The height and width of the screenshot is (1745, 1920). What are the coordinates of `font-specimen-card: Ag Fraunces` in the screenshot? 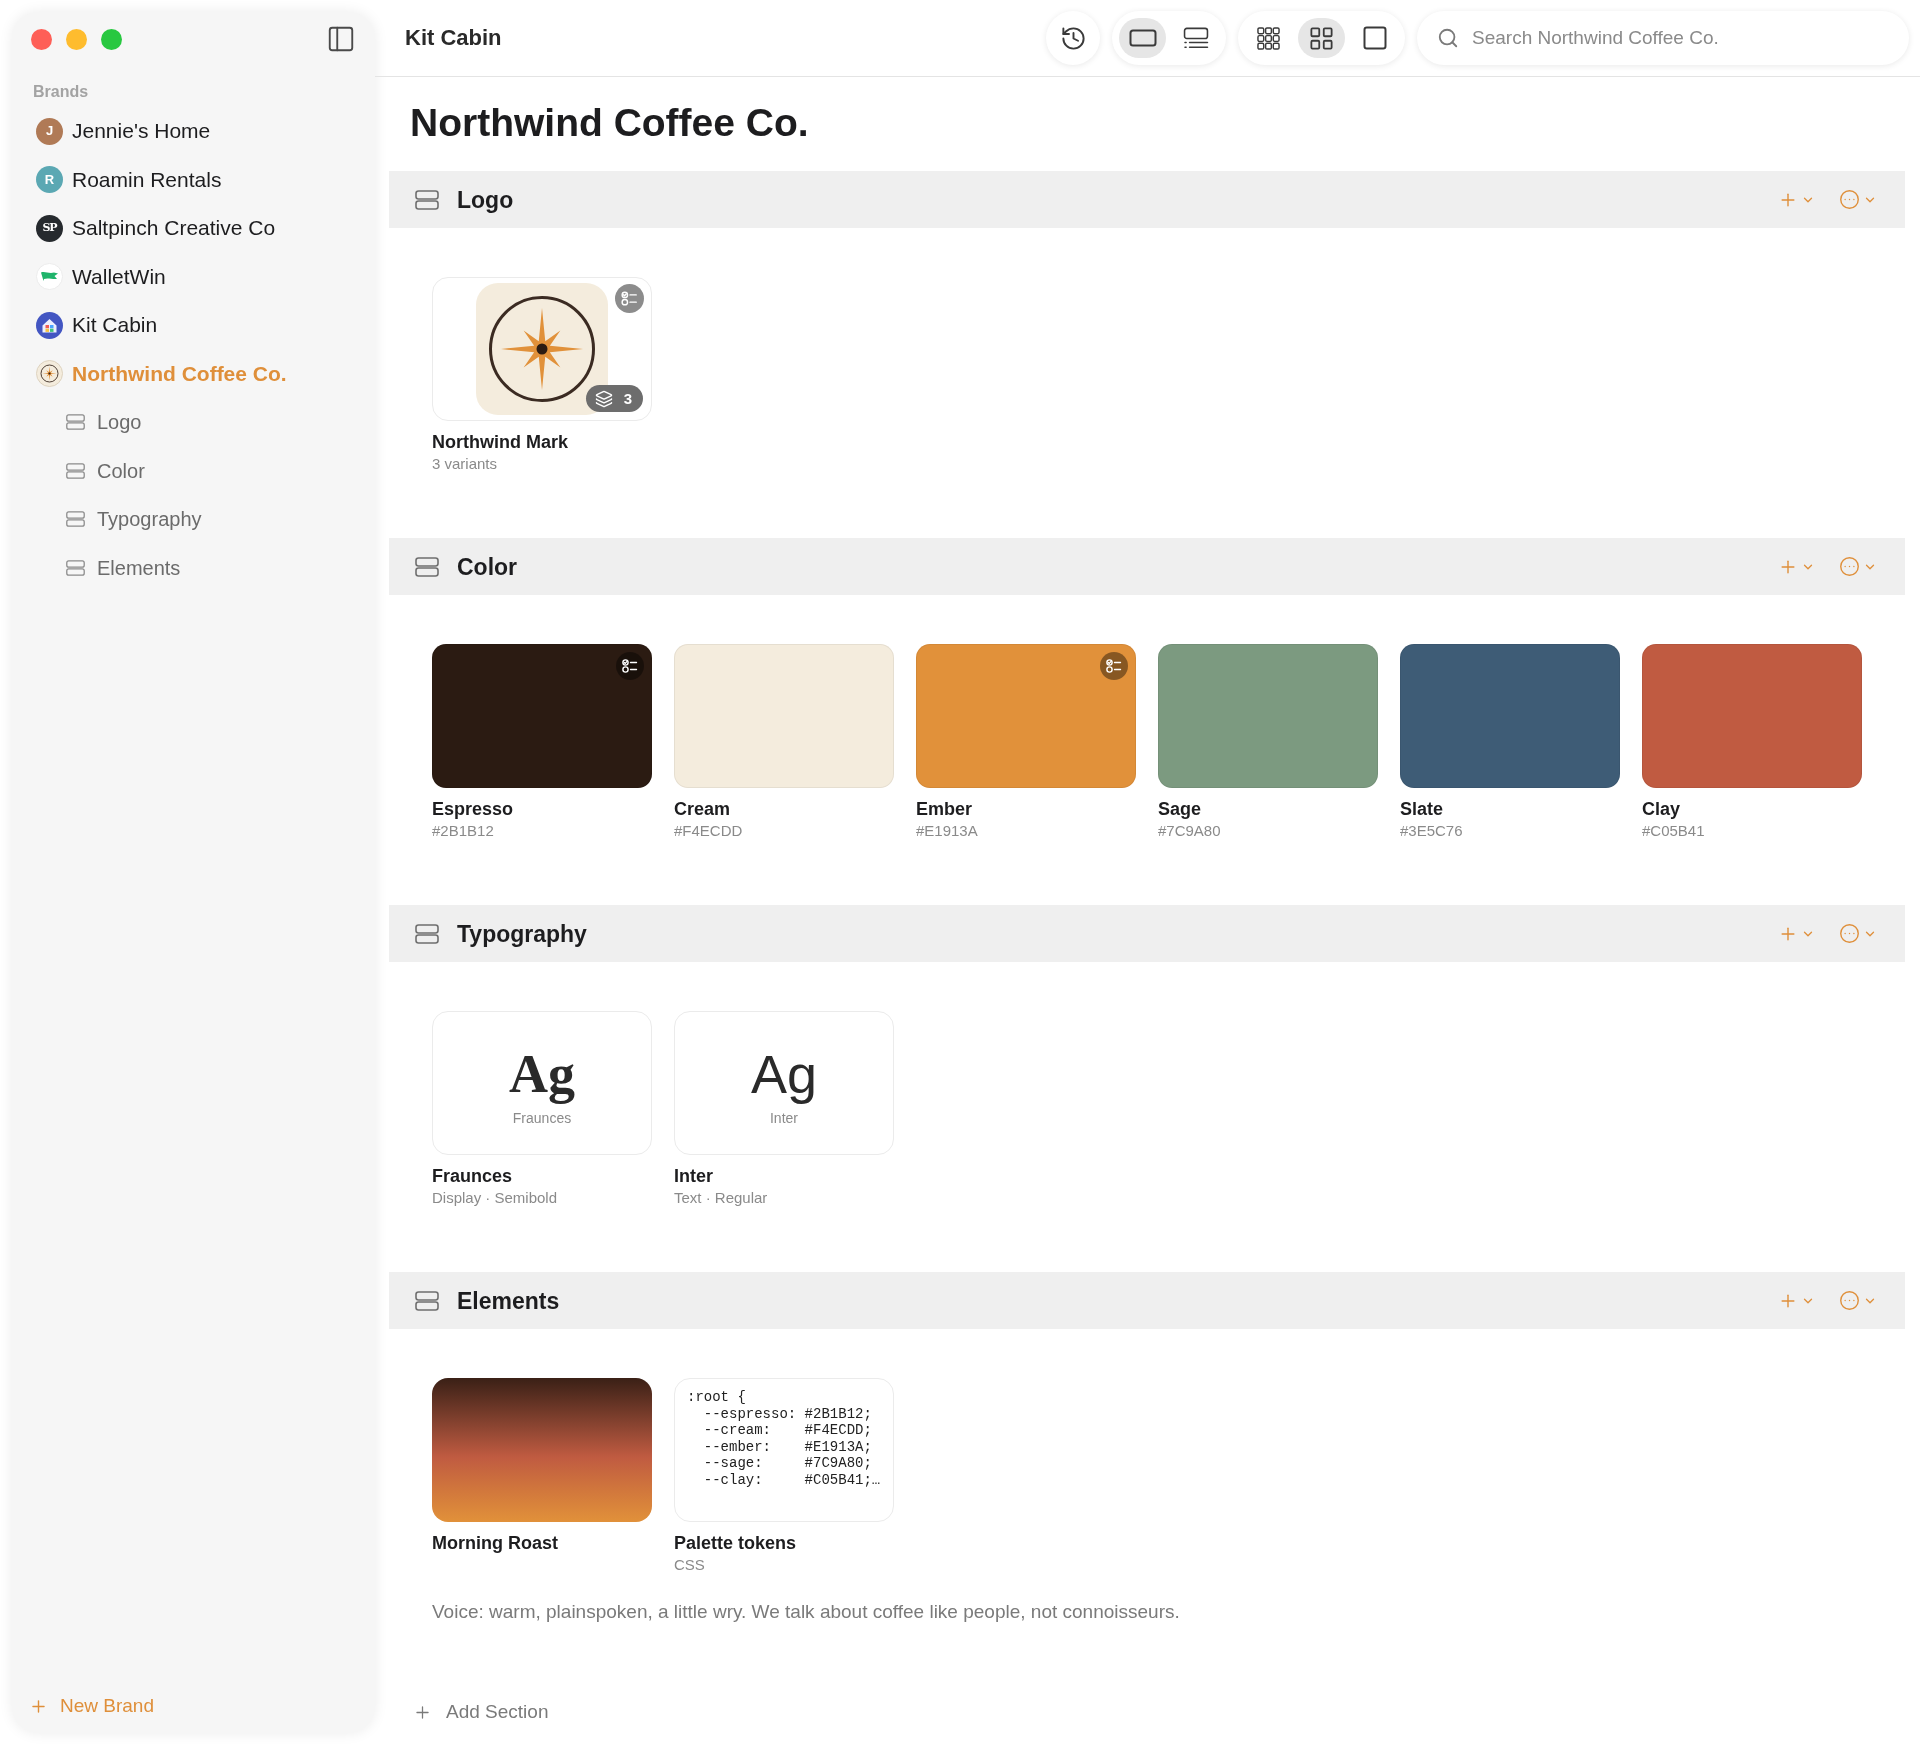 It's located at (542, 1083).